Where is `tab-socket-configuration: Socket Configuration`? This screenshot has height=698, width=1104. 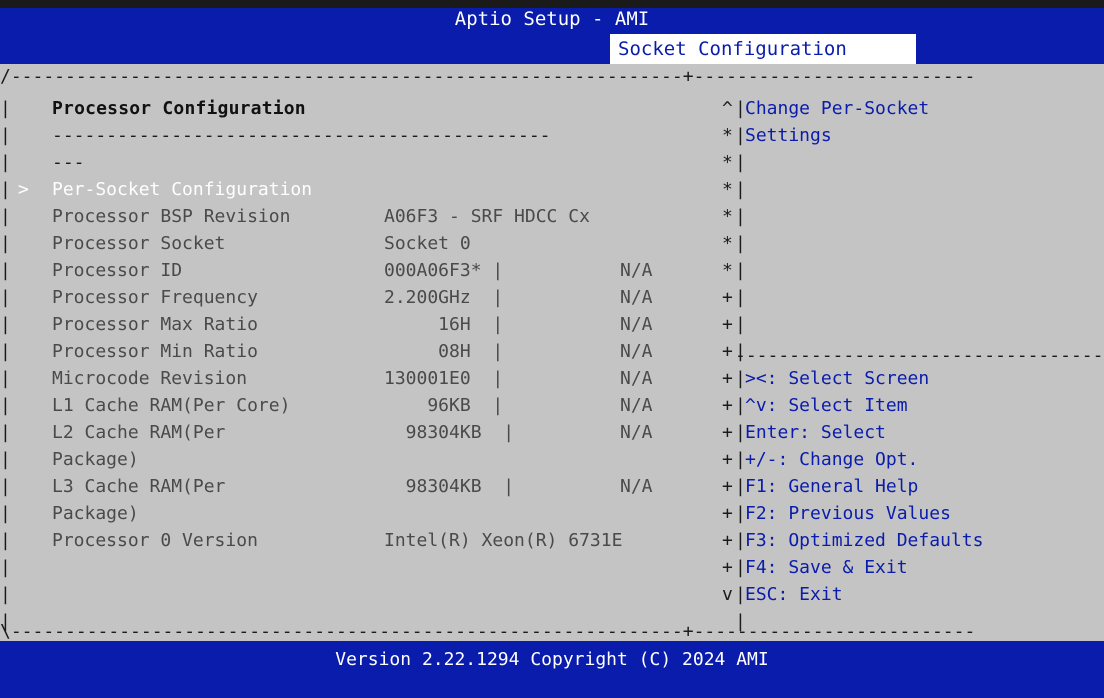 tab-socket-configuration: Socket Configuration is located at coordinates (763, 49).